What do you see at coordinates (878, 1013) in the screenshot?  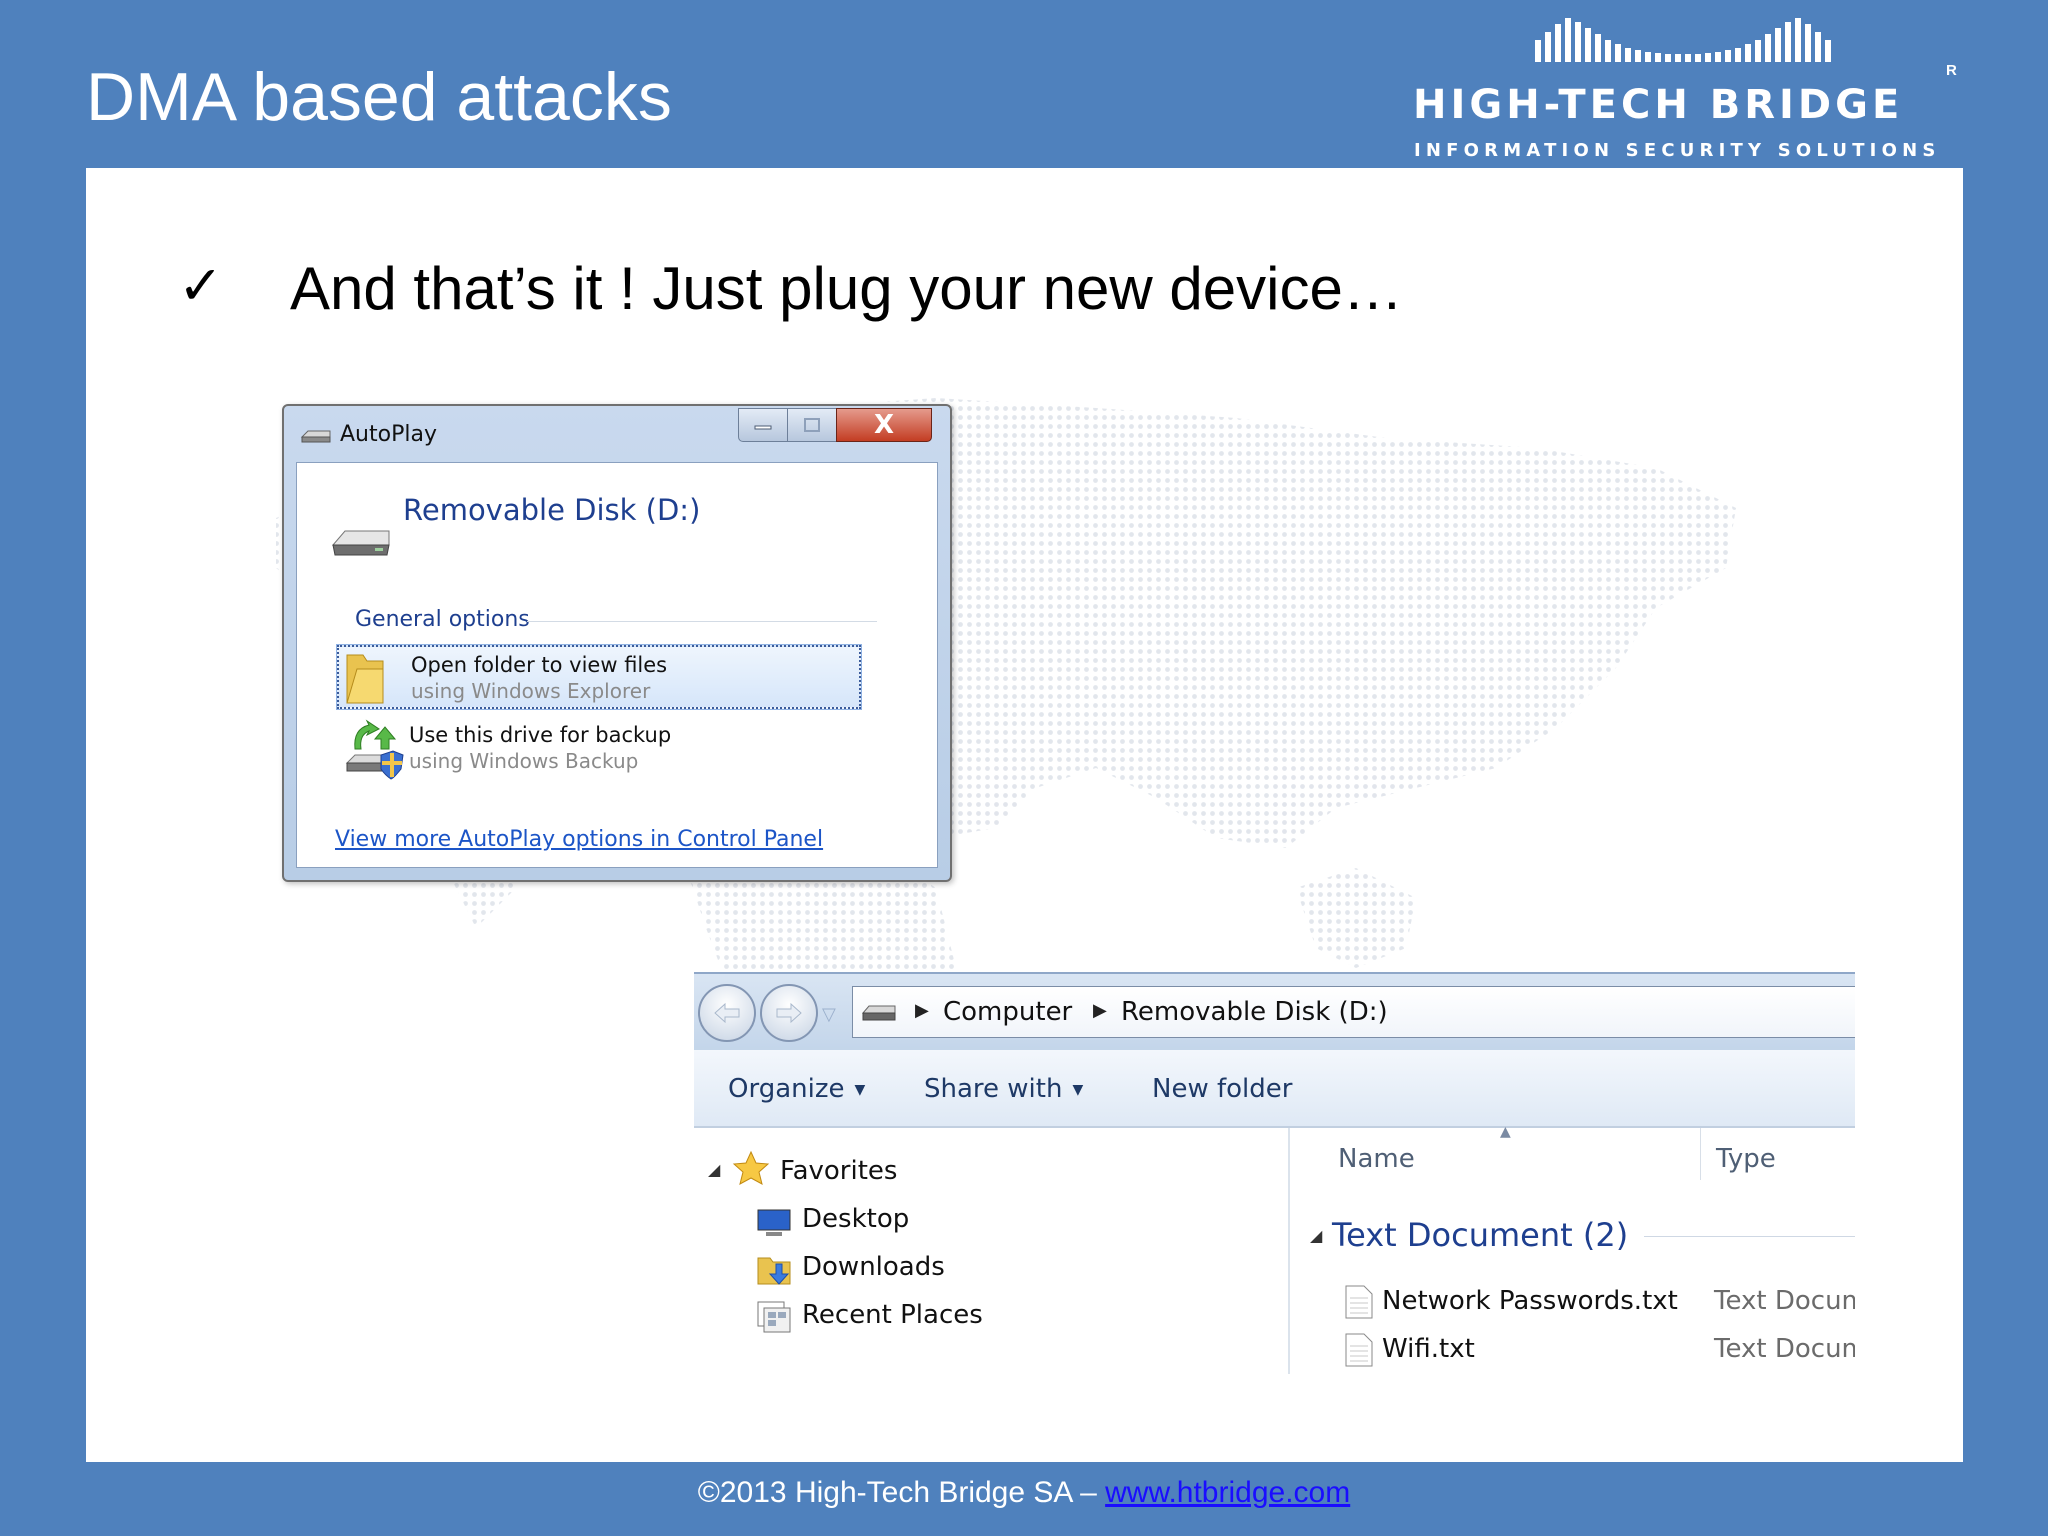 I see `drive-icon` at bounding box center [878, 1013].